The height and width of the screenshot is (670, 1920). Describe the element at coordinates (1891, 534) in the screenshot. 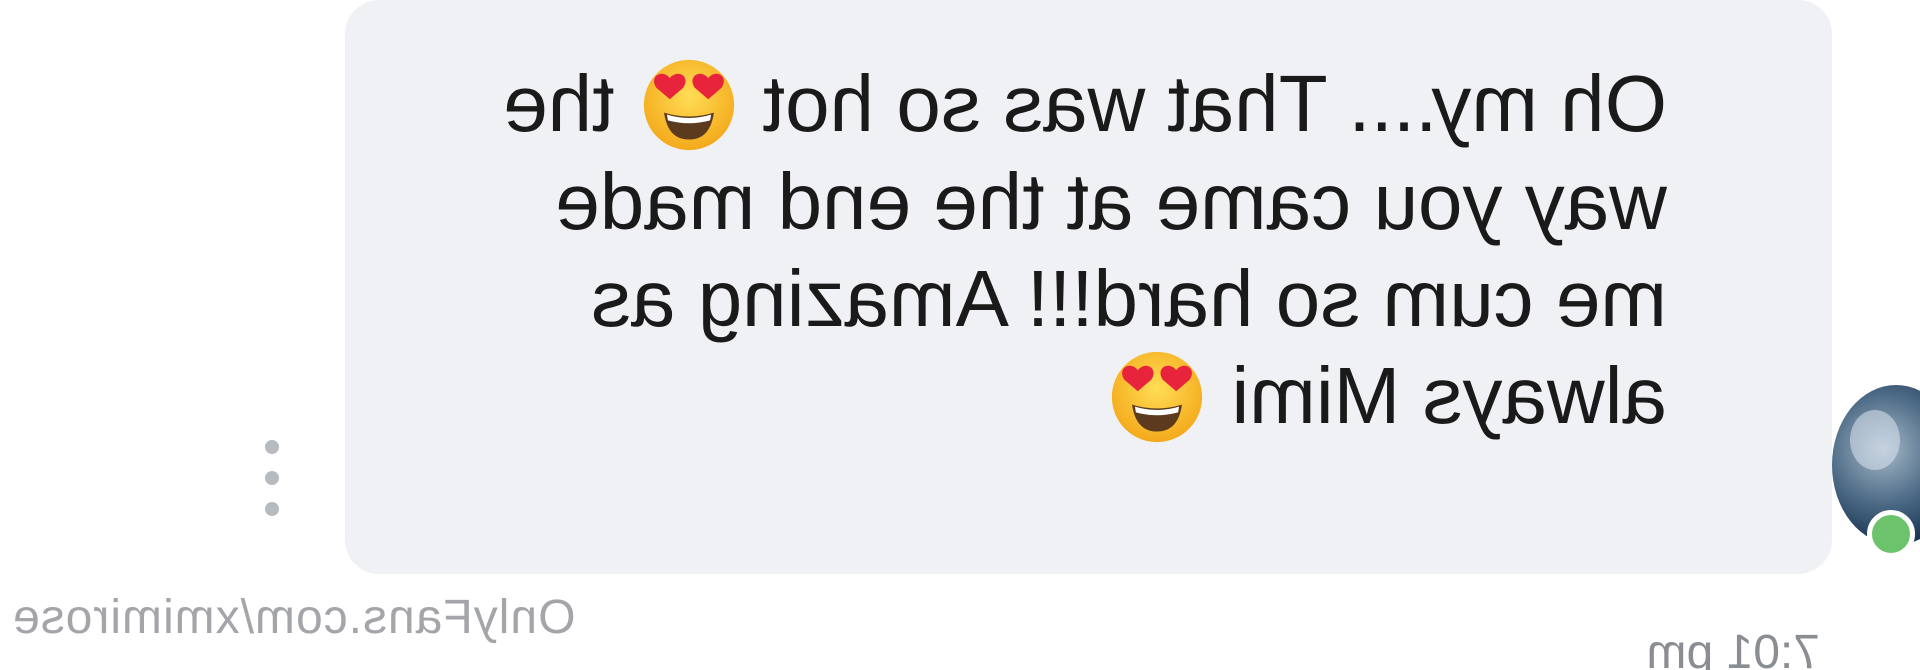

I see `online-status-indicator` at that location.